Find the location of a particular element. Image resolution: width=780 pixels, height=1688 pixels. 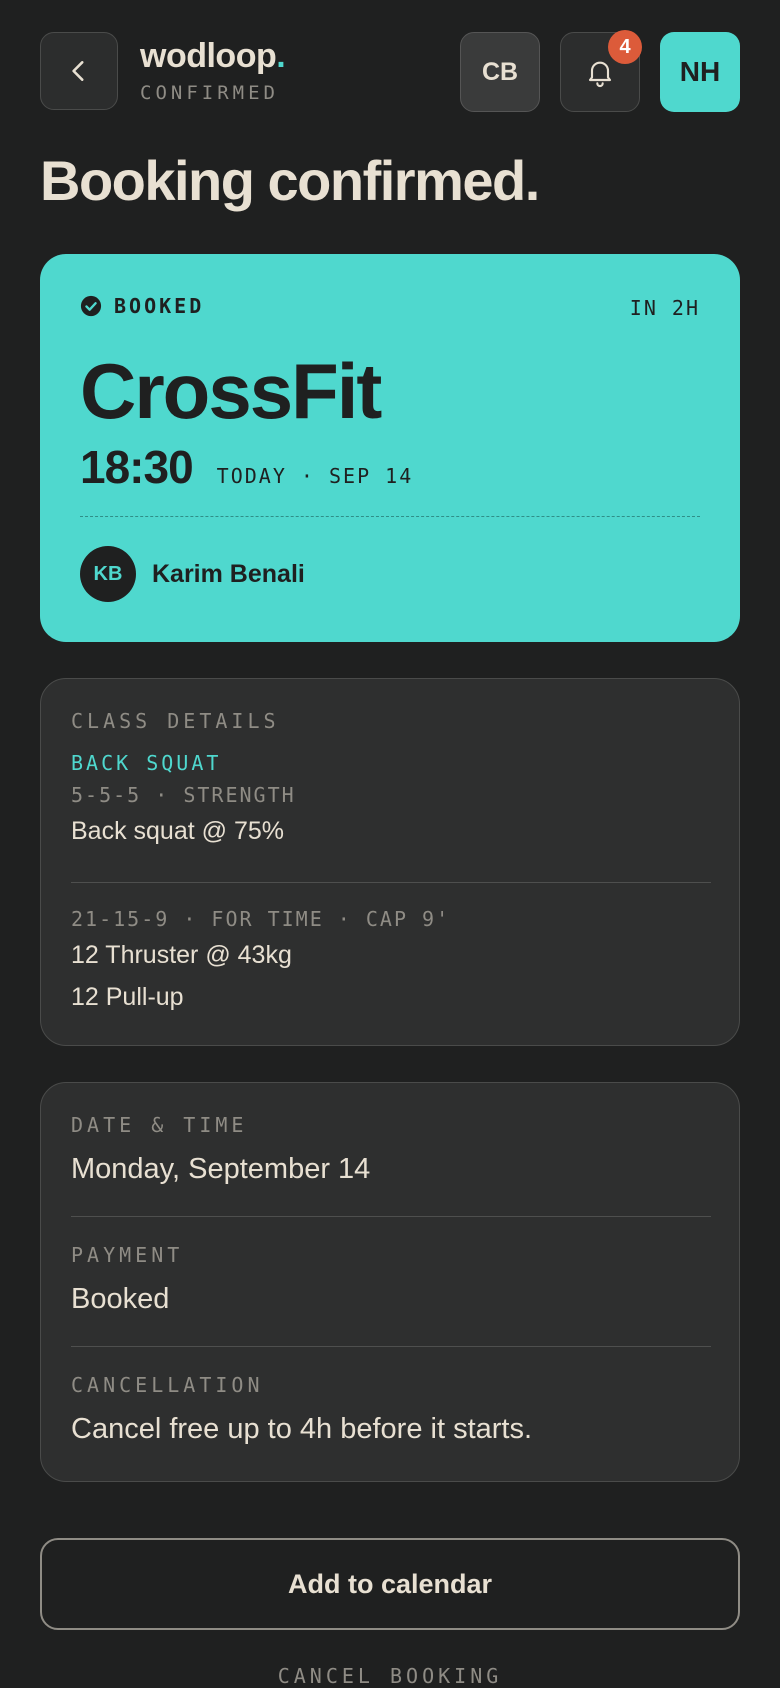

booking-status: BOOKED is located at coordinates (159, 306).